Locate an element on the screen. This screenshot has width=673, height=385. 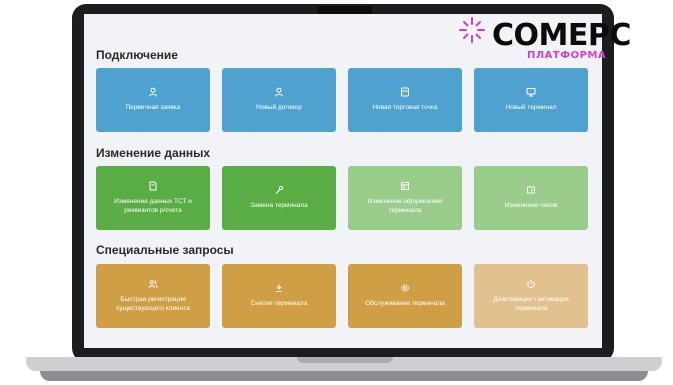
laptop-hinge-notch is located at coordinates (345, 360).